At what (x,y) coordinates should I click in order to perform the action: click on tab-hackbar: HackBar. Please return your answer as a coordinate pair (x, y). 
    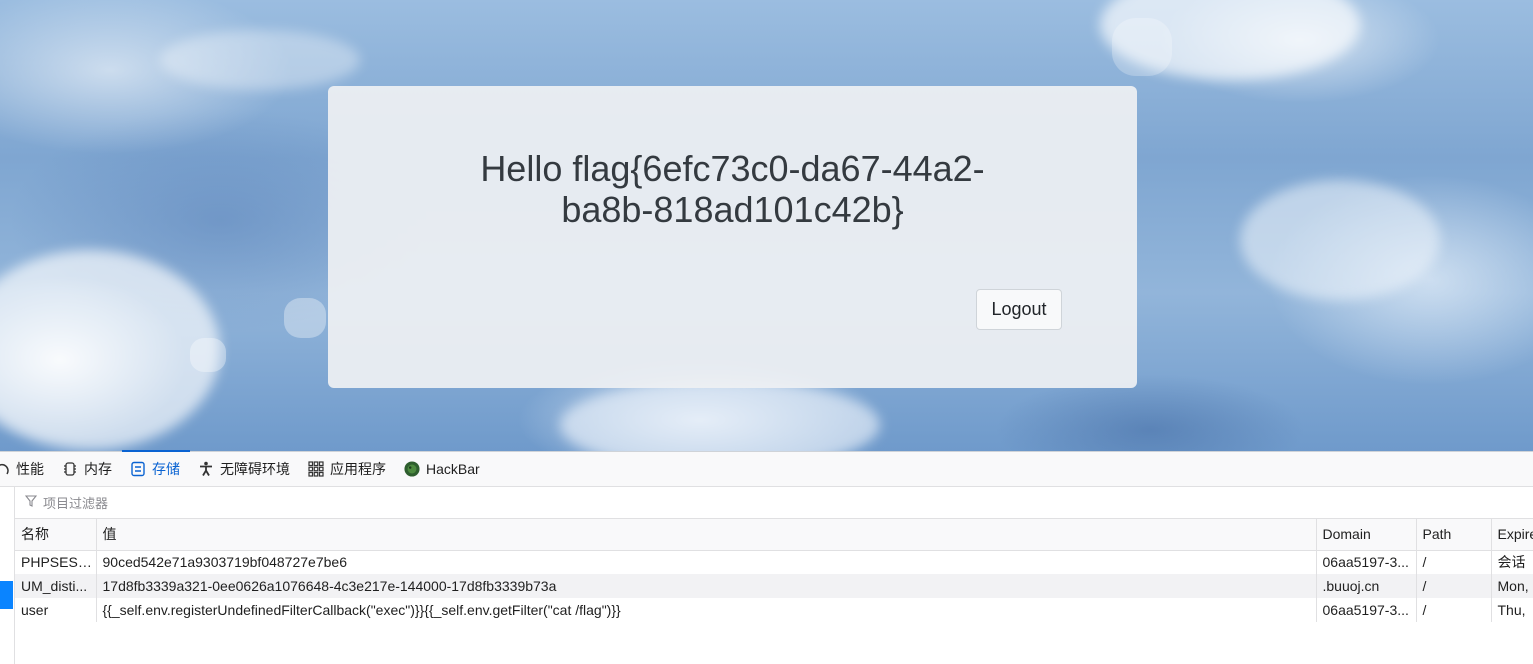
    Looking at the image, I should click on (443, 469).